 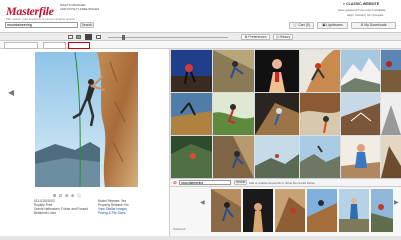 I want to click on collection-name: Belafonte Lines, so click(x=45, y=213).